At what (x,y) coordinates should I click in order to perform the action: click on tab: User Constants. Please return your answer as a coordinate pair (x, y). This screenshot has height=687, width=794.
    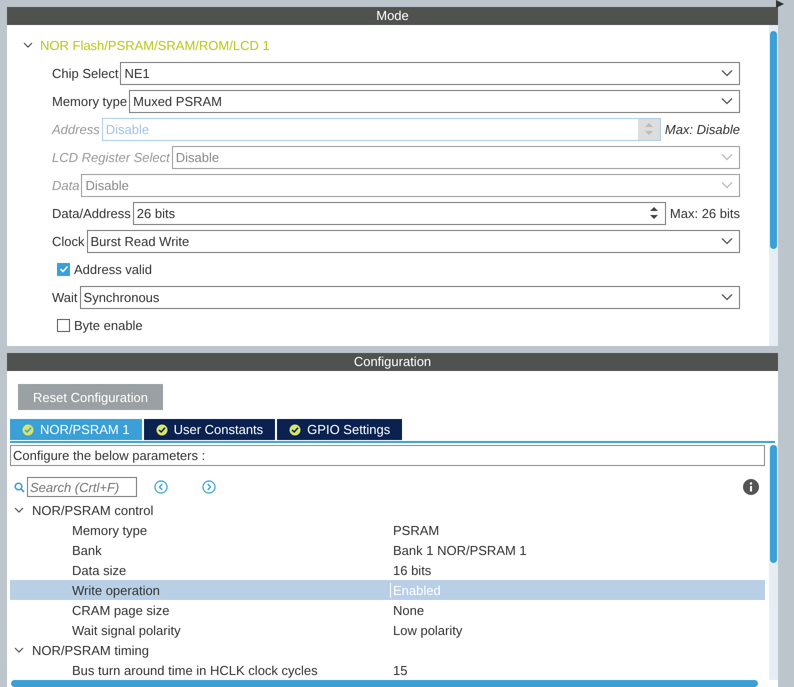
    Looking at the image, I should click on (210, 429).